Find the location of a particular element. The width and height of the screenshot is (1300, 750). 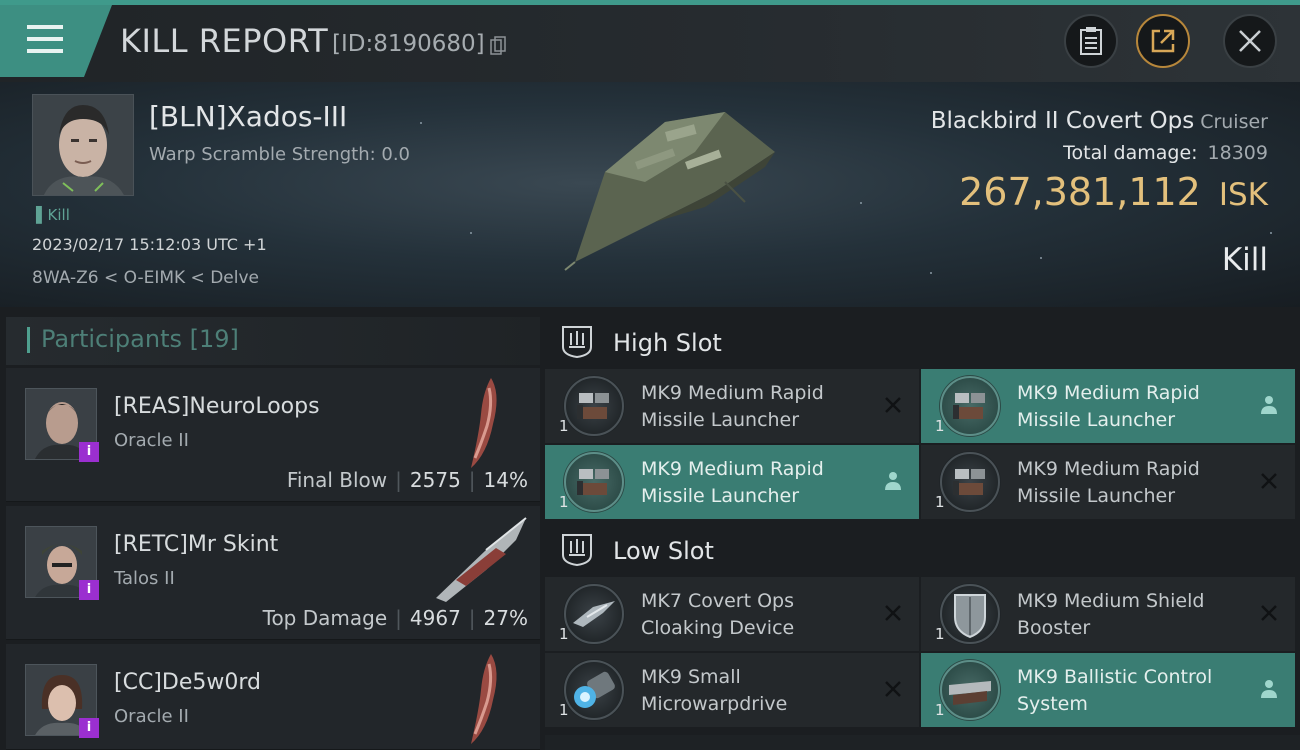

low-slot-header: Low Slot is located at coordinates (922, 549).